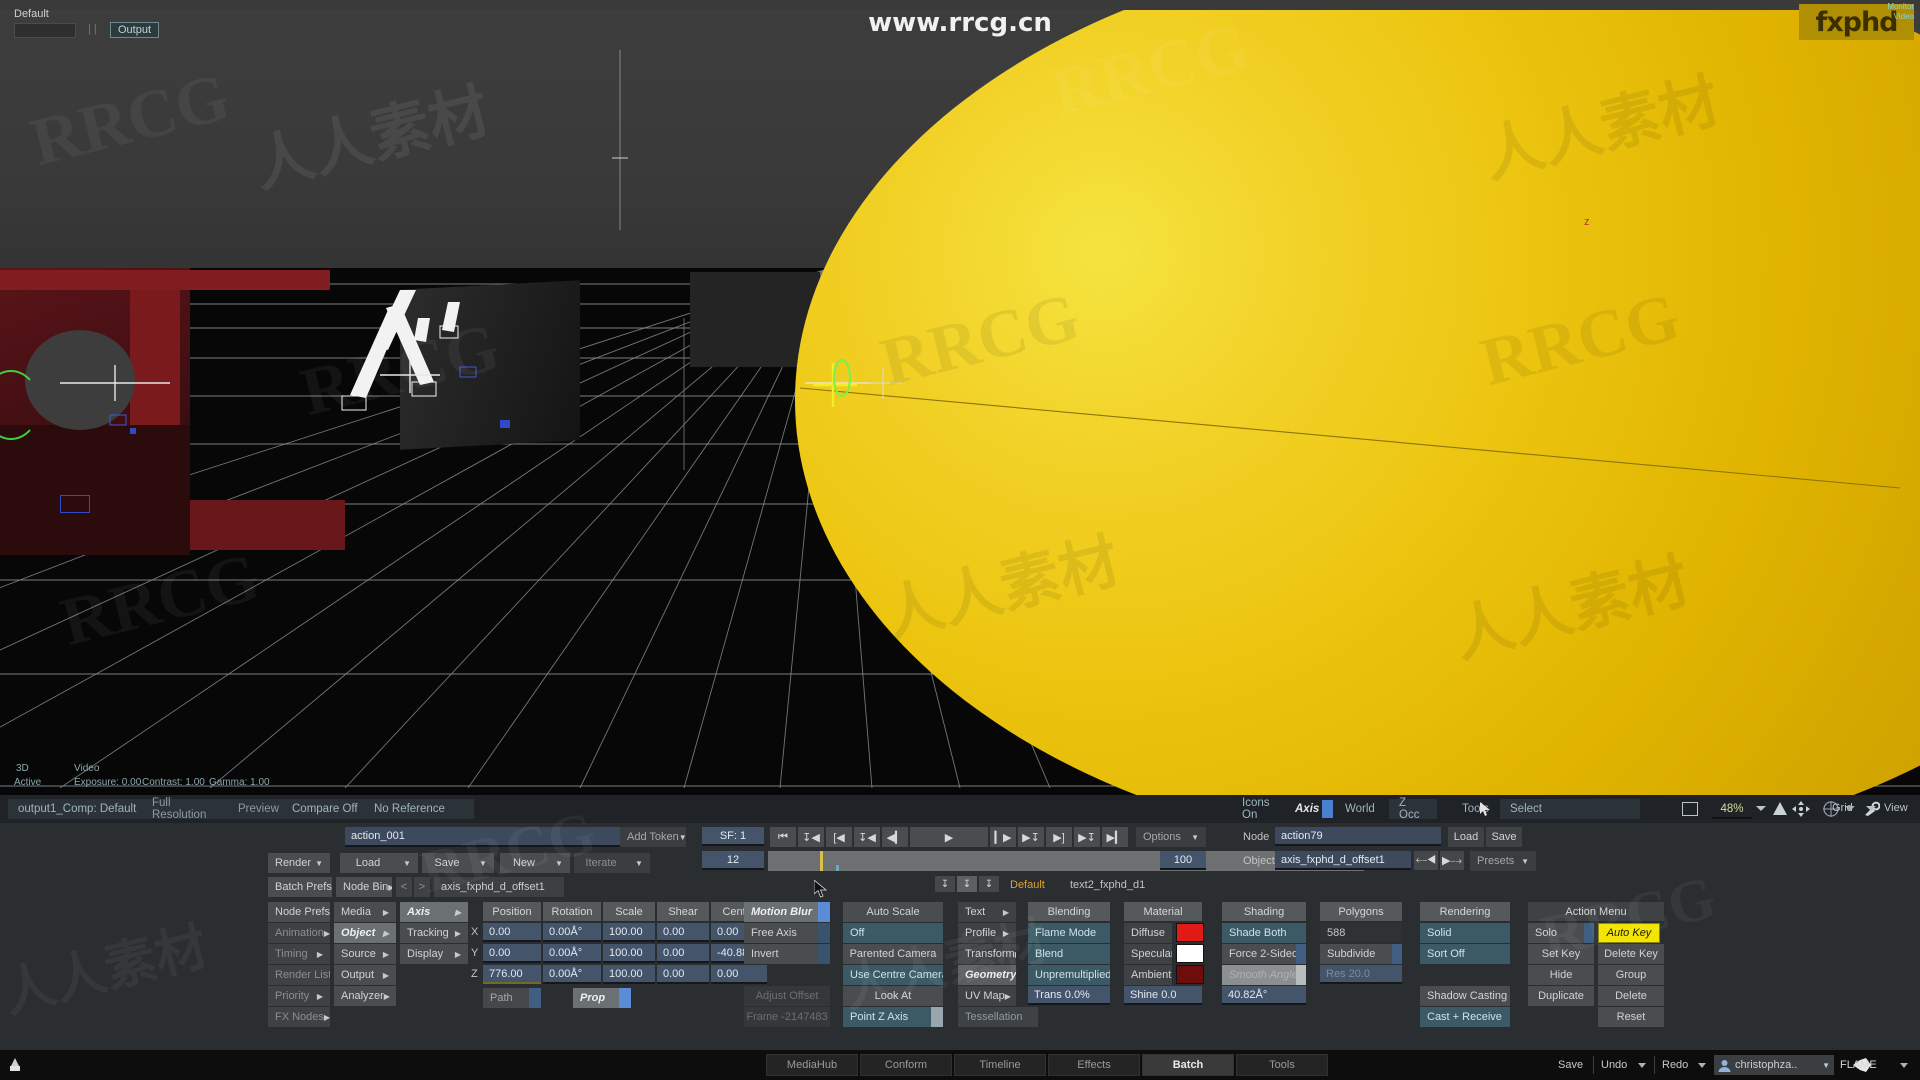 The height and width of the screenshot is (1080, 1920). I want to click on prop-button: Prop, so click(596, 998).